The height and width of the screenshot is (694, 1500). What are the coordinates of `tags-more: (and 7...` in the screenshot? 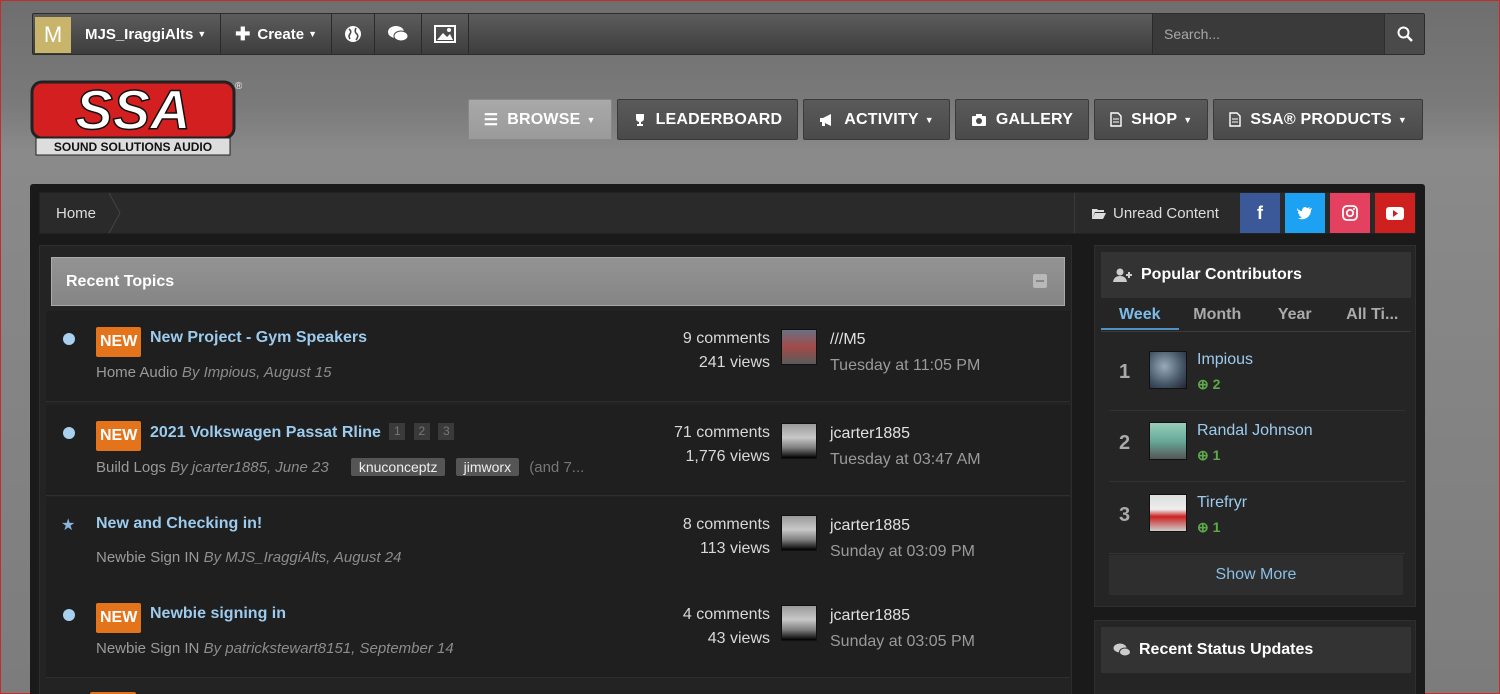 It's located at (557, 467).